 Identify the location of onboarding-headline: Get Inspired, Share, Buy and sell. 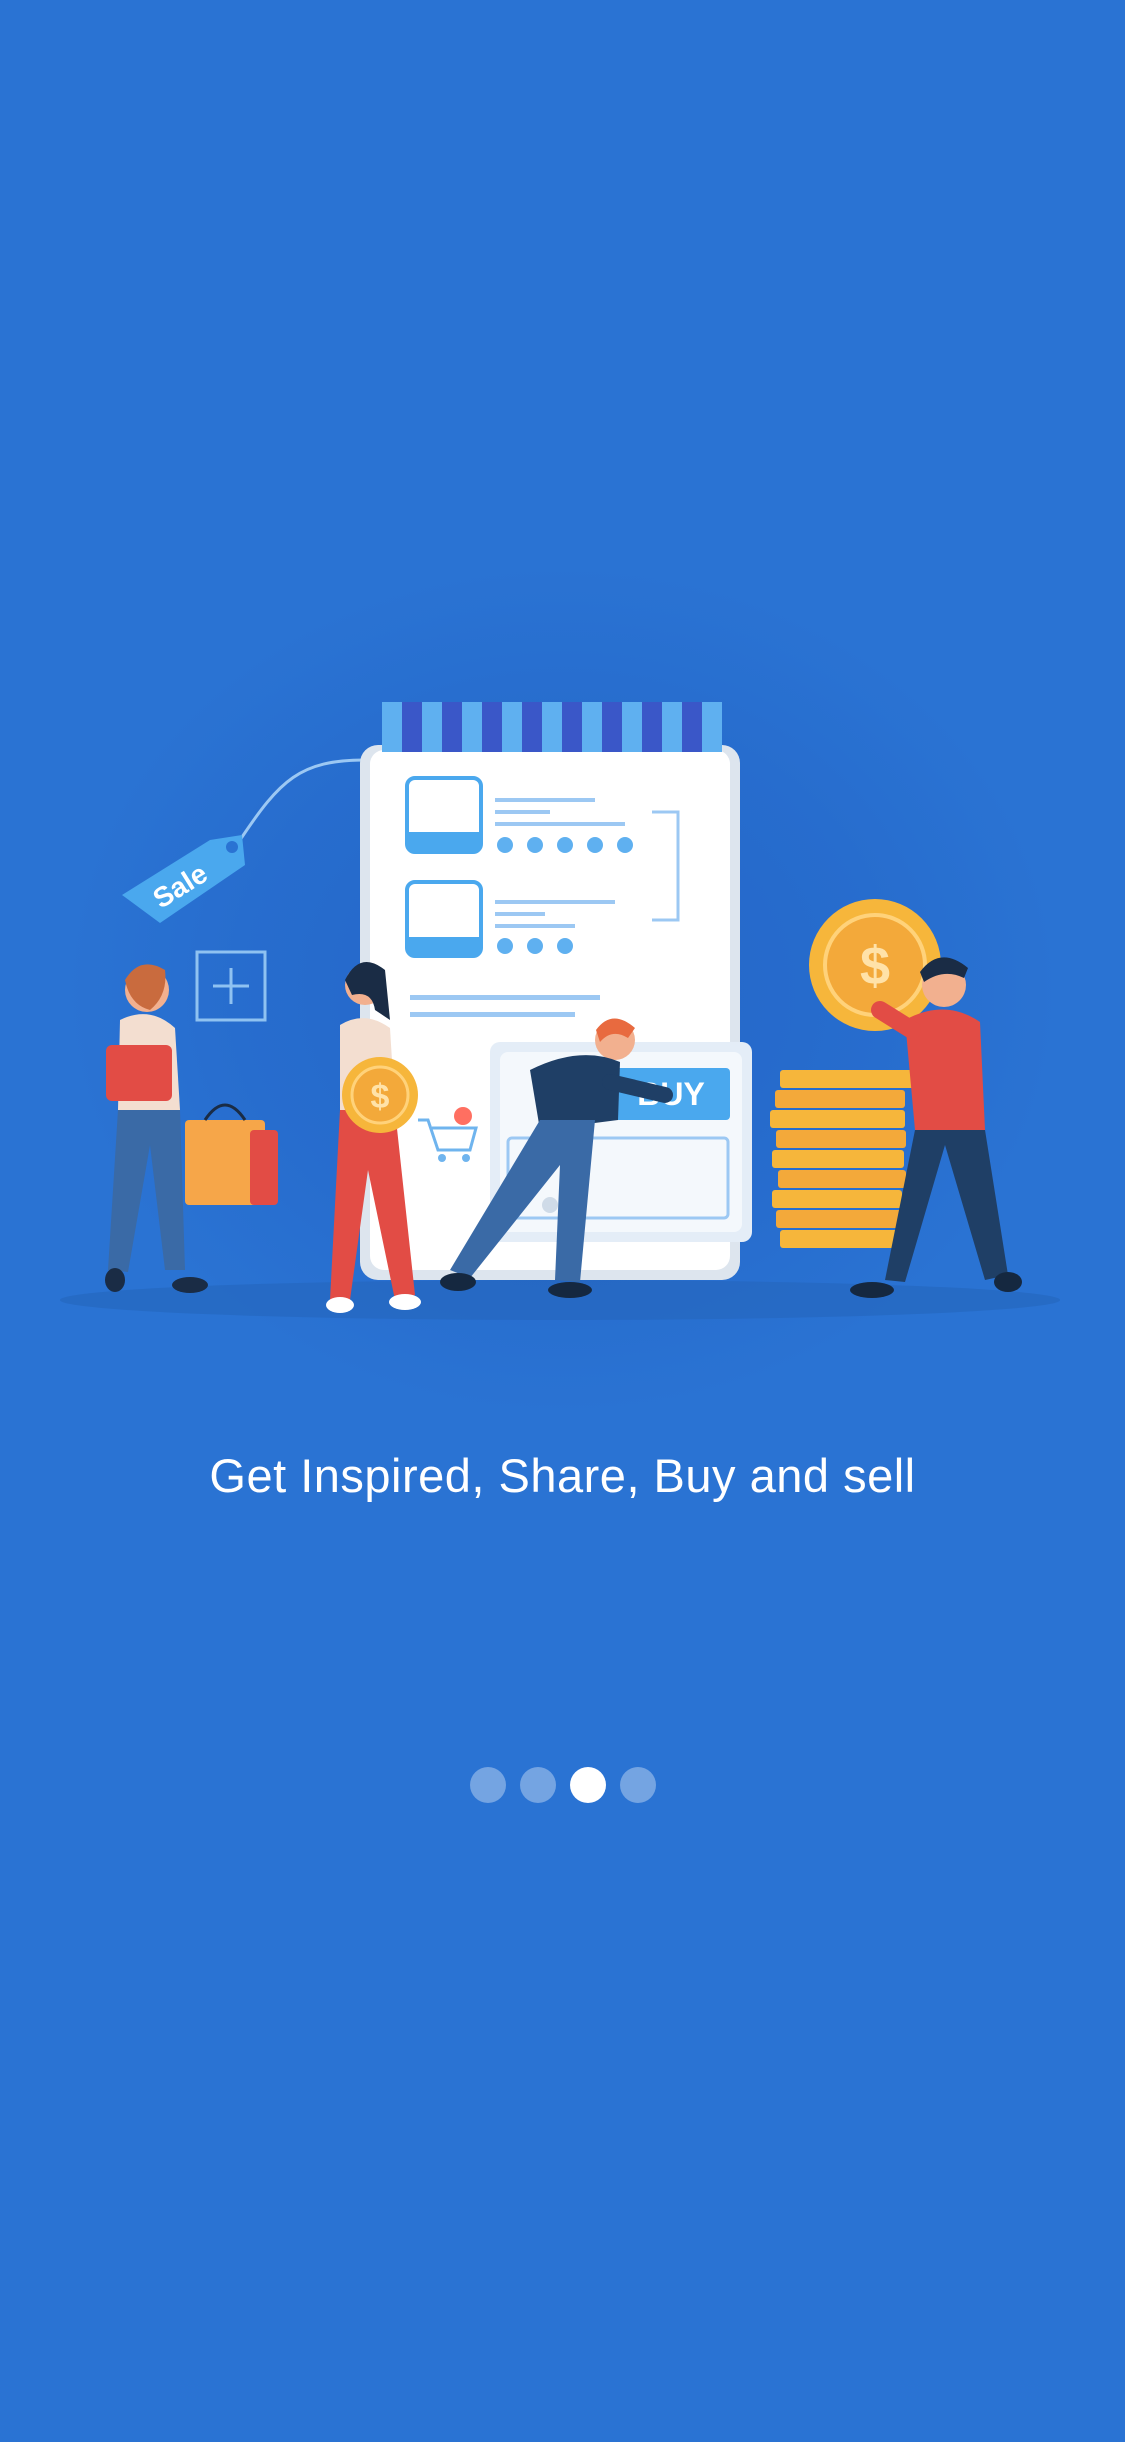
(562, 1475).